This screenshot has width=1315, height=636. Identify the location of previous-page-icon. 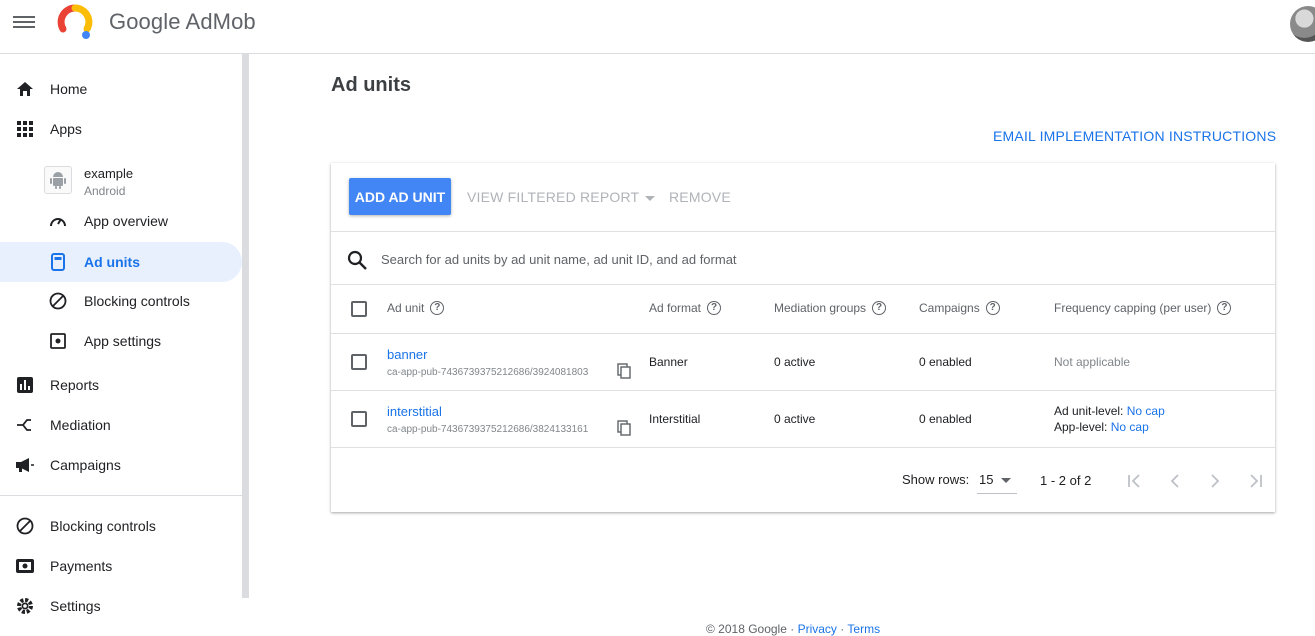
(1175, 481).